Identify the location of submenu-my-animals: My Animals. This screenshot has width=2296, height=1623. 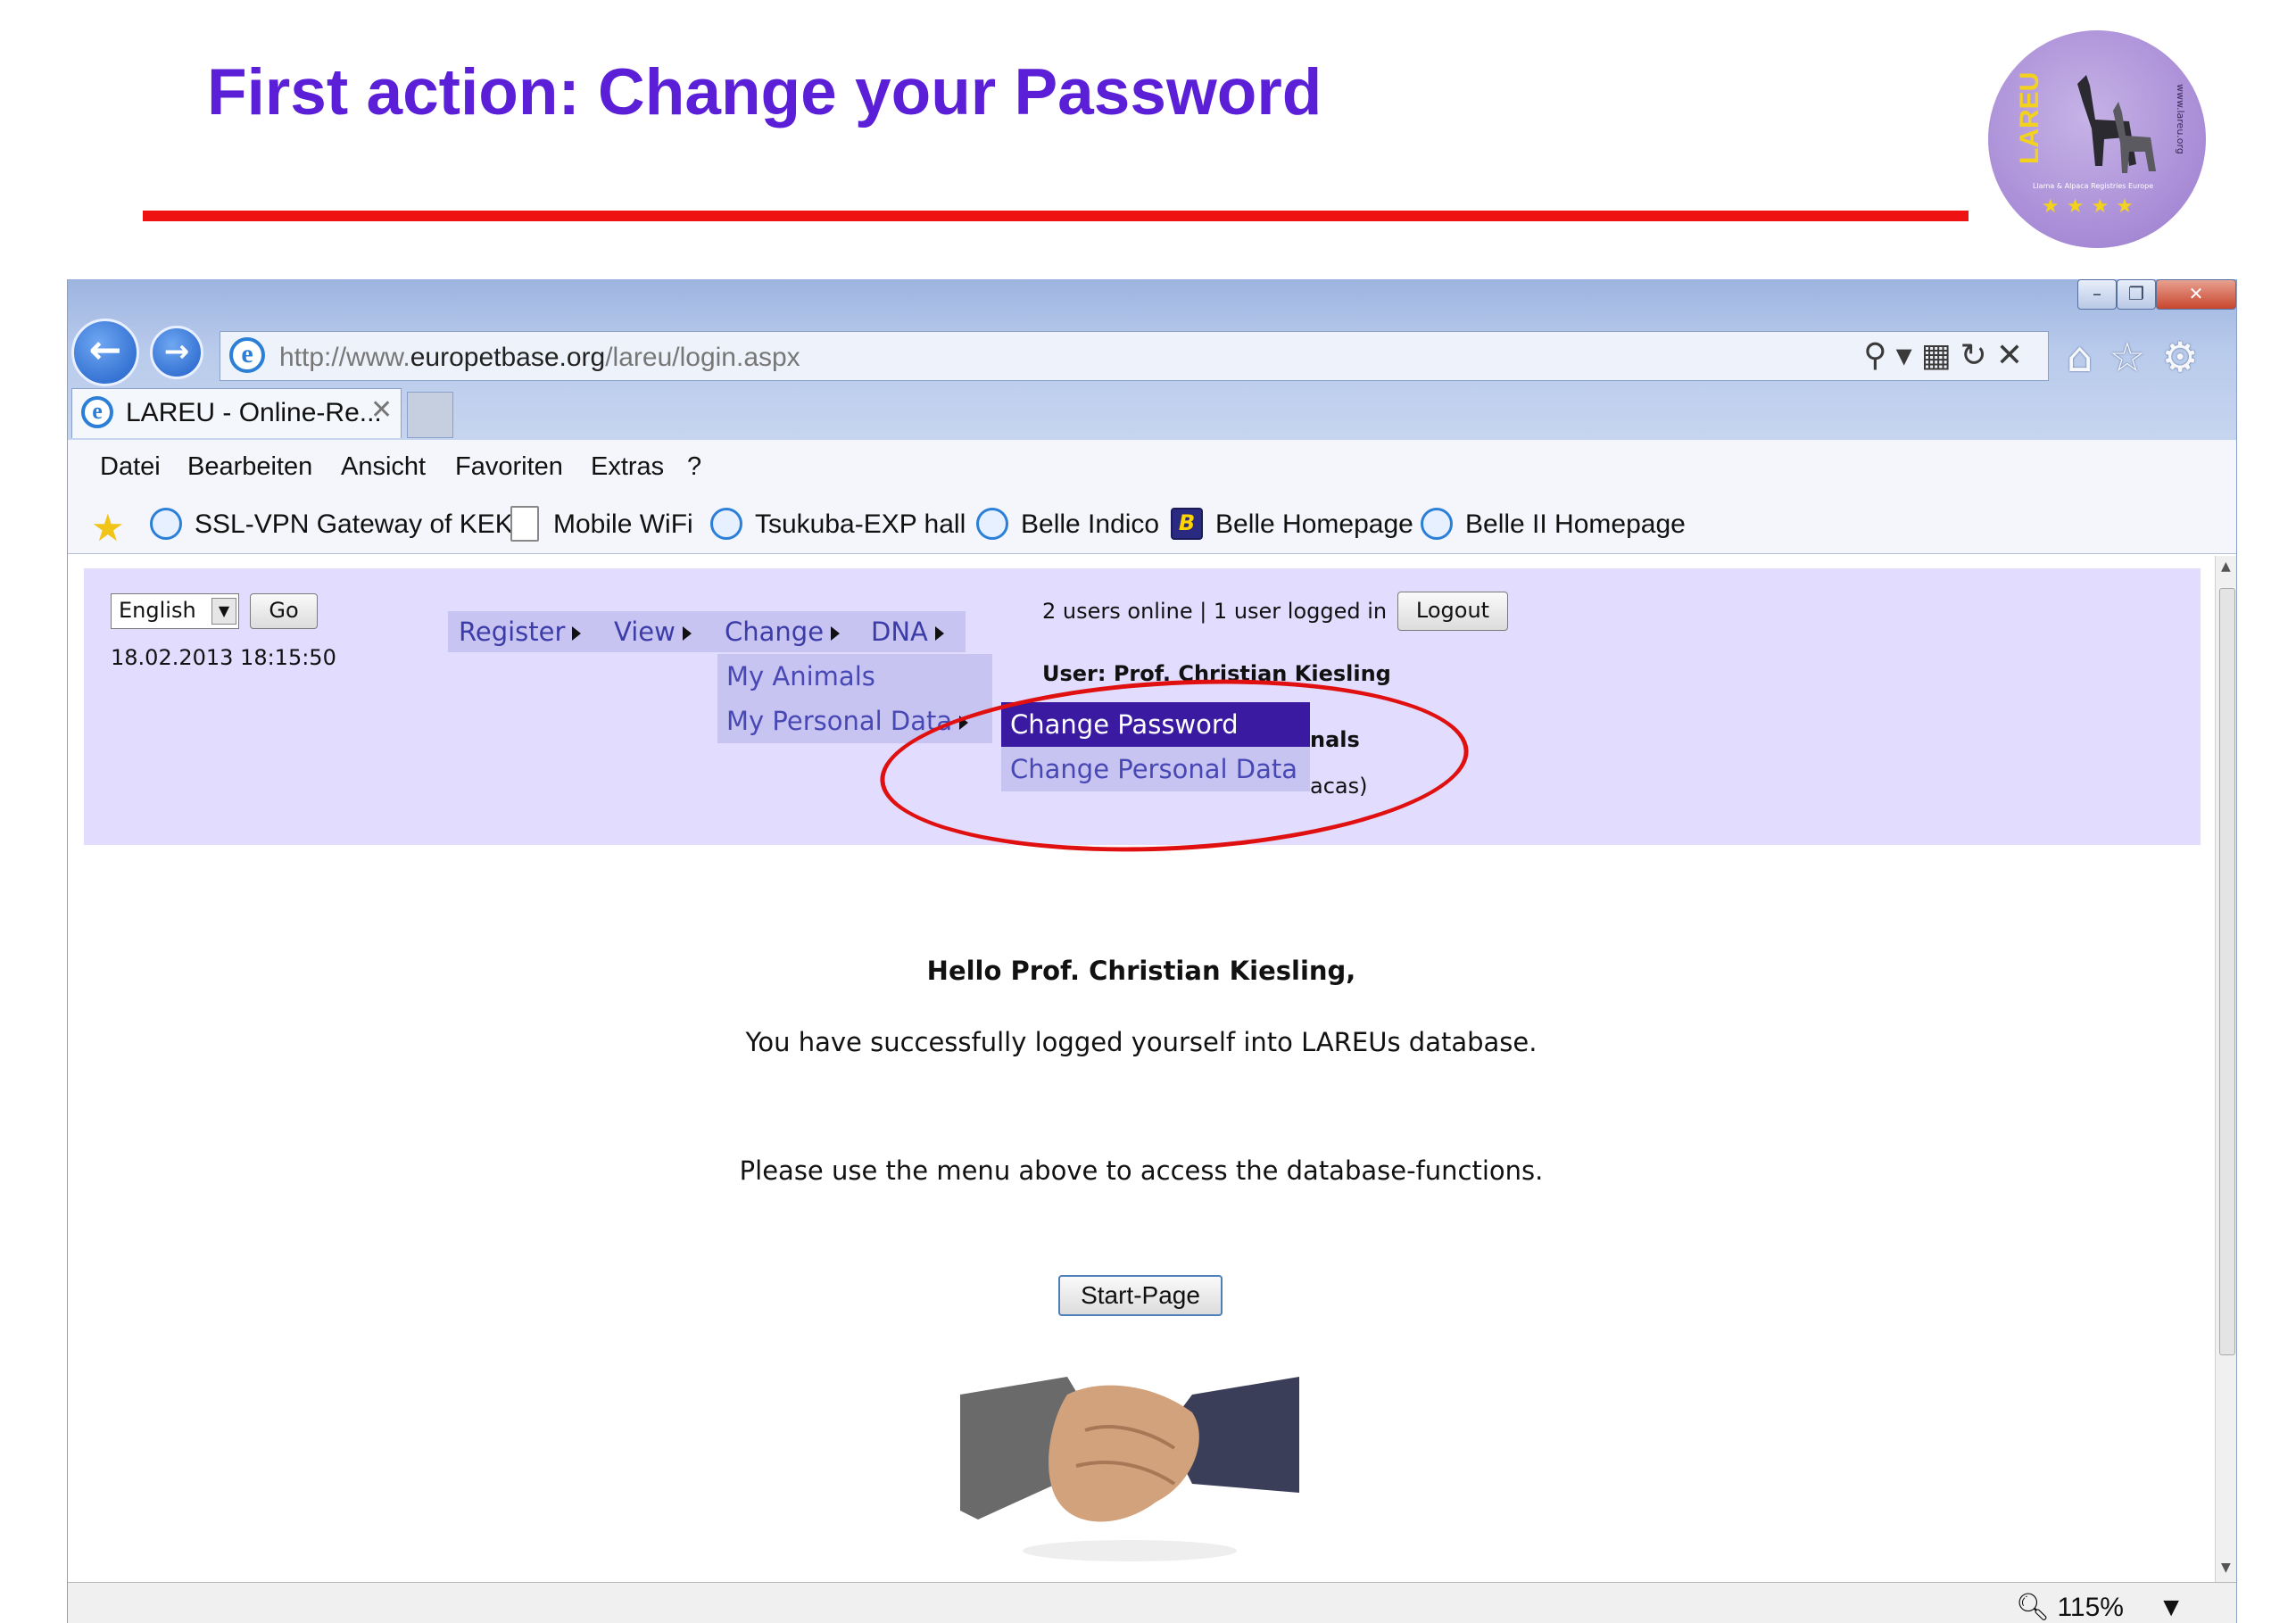
(800, 676).